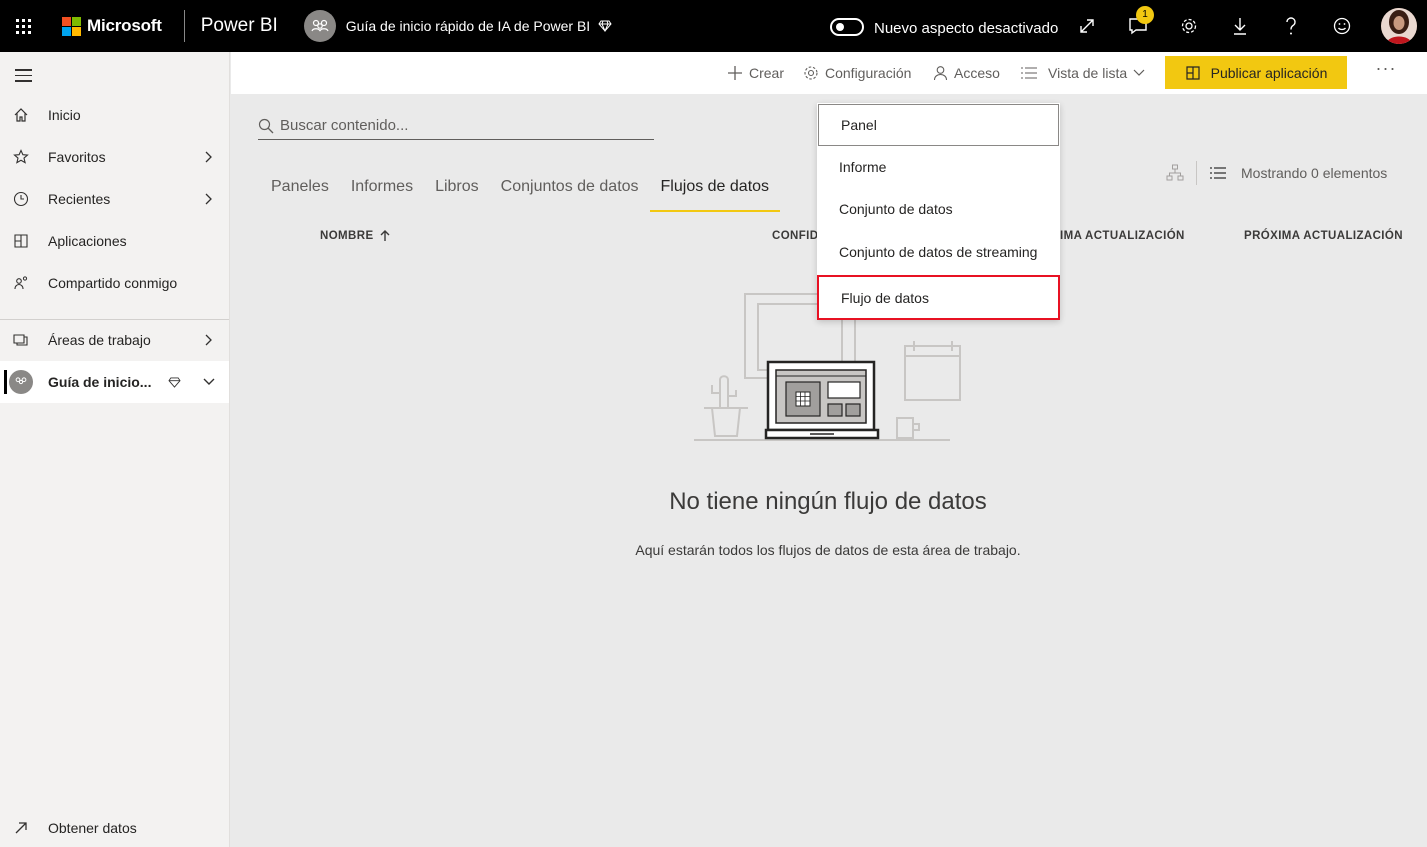  Describe the element at coordinates (767, 73) in the screenshot. I see `create-label: Crear` at that location.